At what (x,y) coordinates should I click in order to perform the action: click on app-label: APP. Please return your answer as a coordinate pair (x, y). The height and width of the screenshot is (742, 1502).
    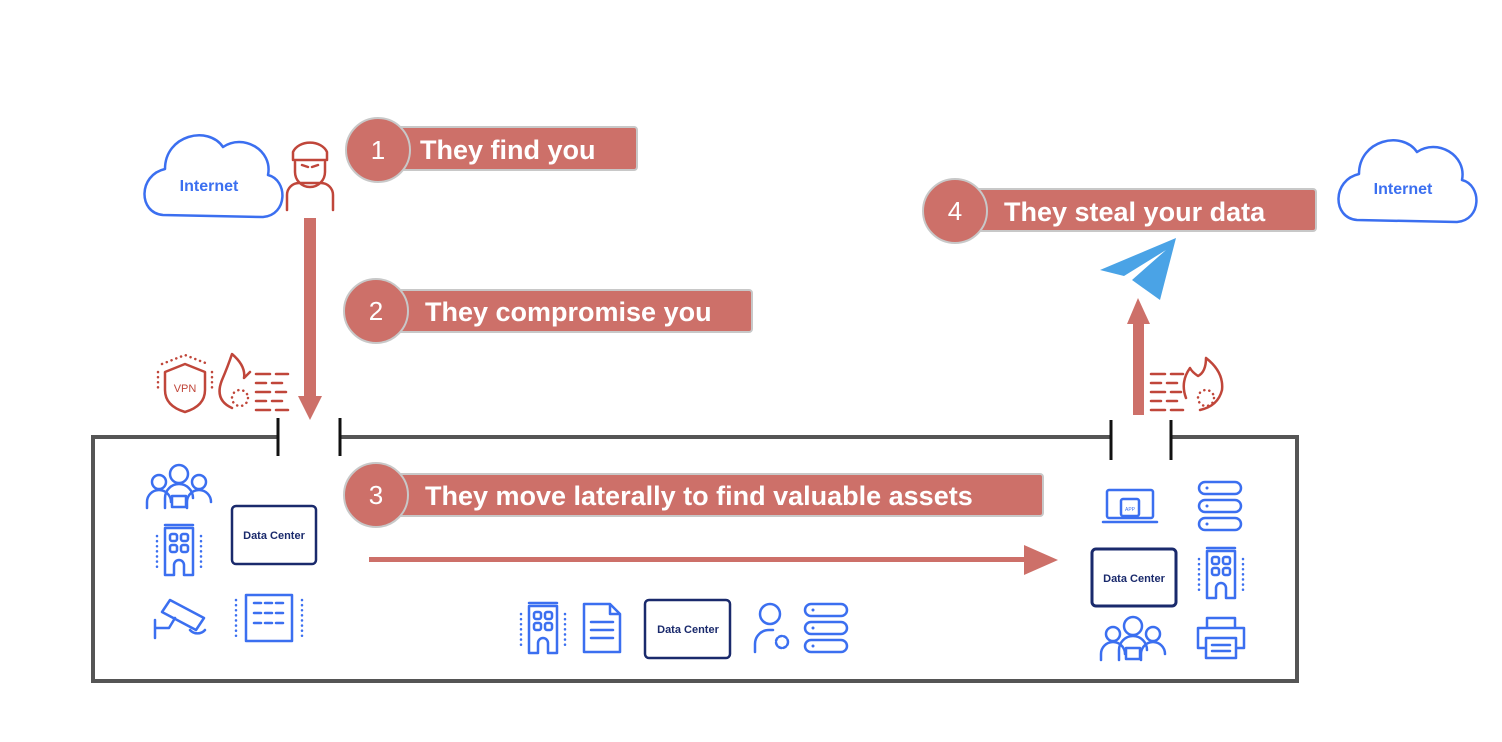
    Looking at the image, I should click on (1130, 510).